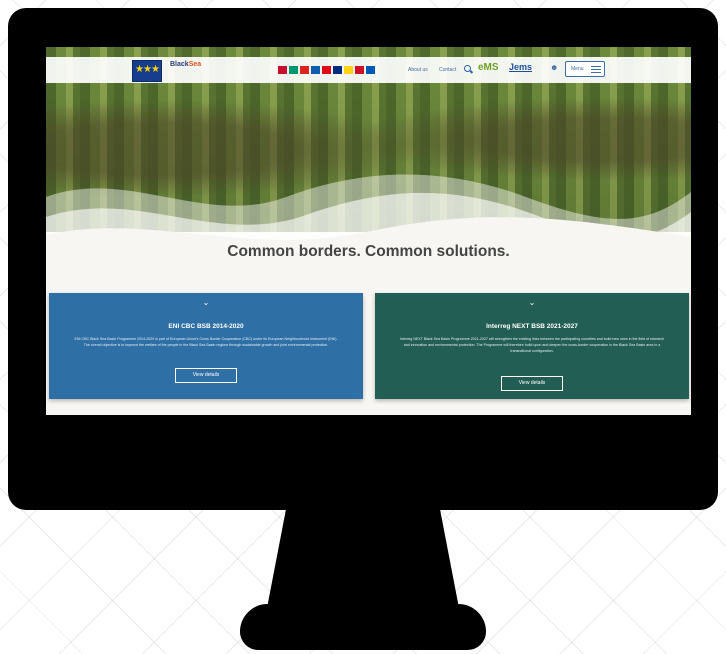 The height and width of the screenshot is (654, 726). What do you see at coordinates (418, 70) in the screenshot?
I see `nav-about-us: About us` at bounding box center [418, 70].